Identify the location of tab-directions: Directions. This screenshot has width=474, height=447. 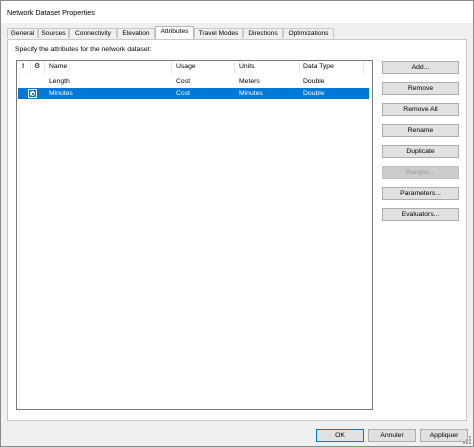
(263, 33).